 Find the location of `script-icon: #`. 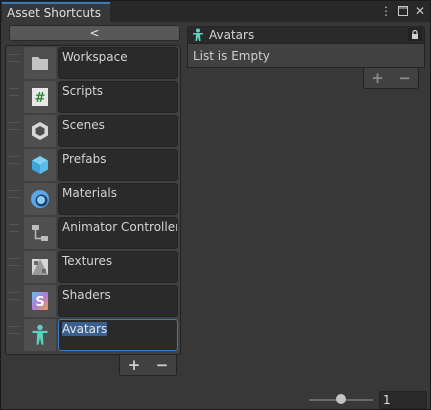

script-icon: # is located at coordinates (40, 97).